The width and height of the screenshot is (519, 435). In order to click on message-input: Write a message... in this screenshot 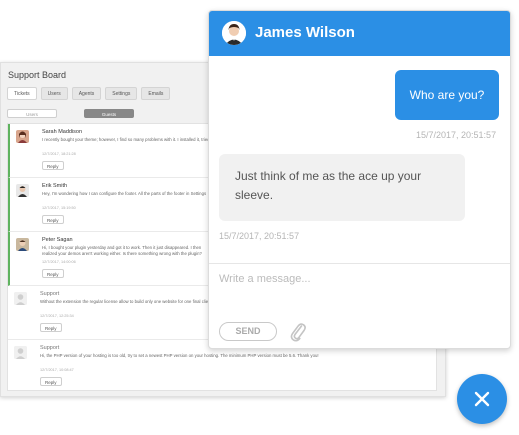, I will do `click(265, 279)`.